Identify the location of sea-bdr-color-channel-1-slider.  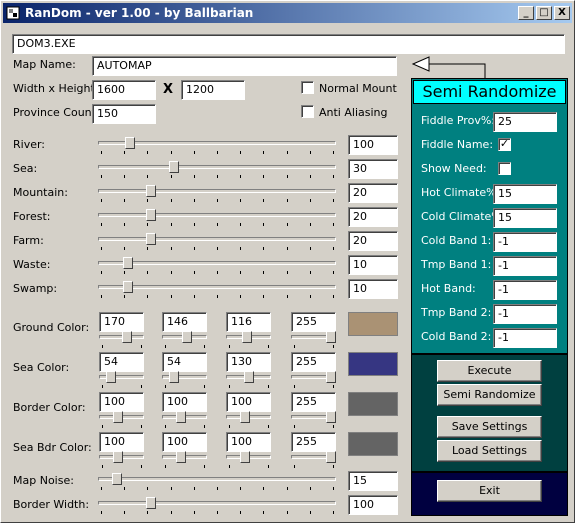
(184, 459).